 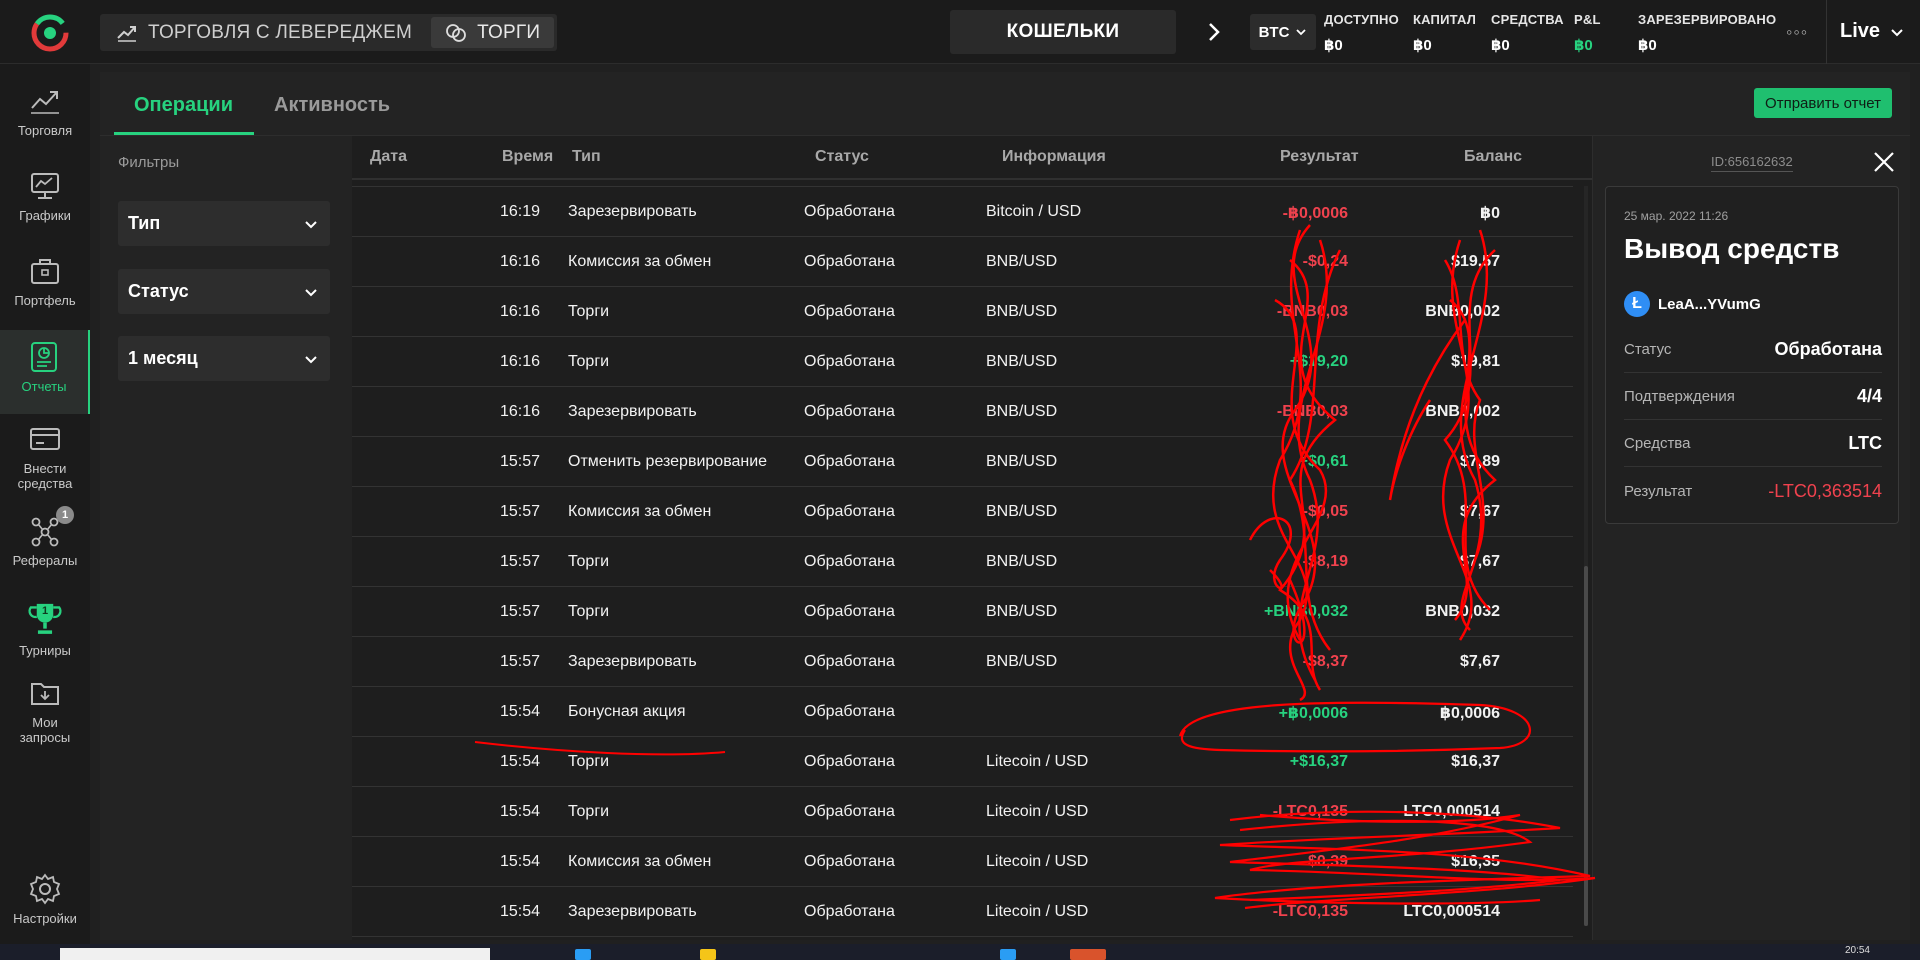 What do you see at coordinates (332, 105) in the screenshot?
I see `tab-activity: Активность` at bounding box center [332, 105].